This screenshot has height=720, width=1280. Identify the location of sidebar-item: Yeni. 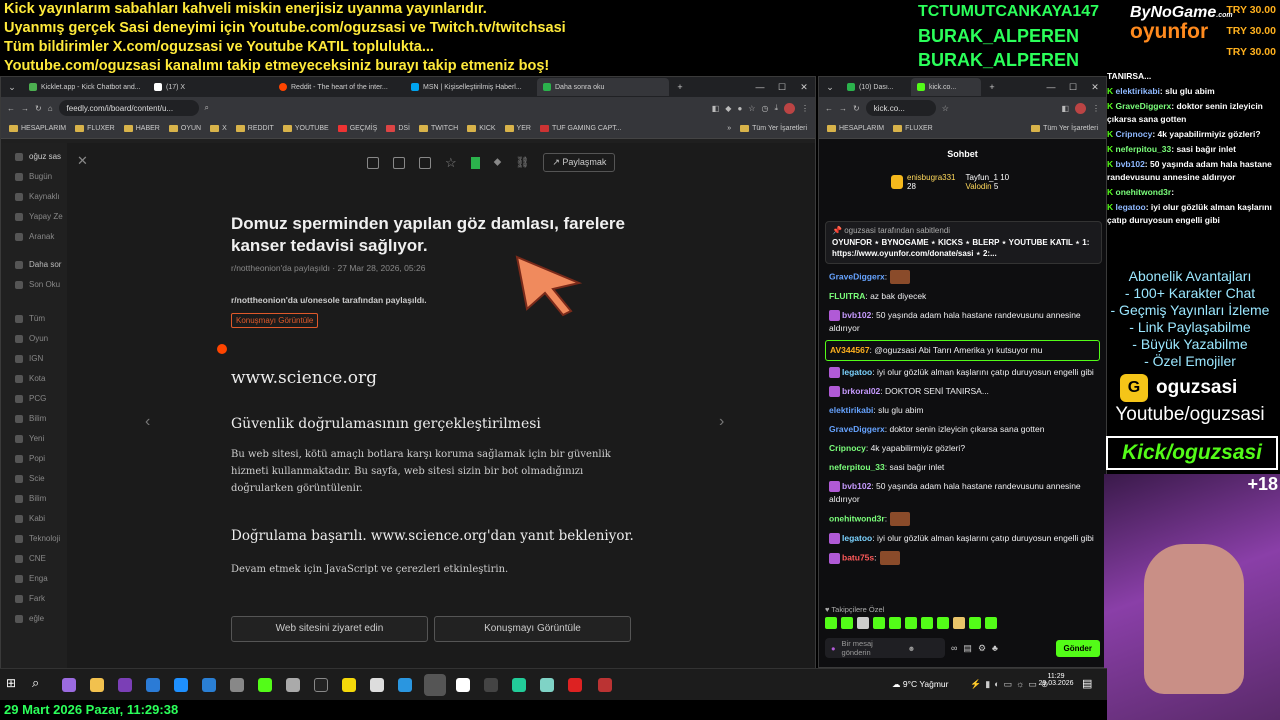
(34, 439).